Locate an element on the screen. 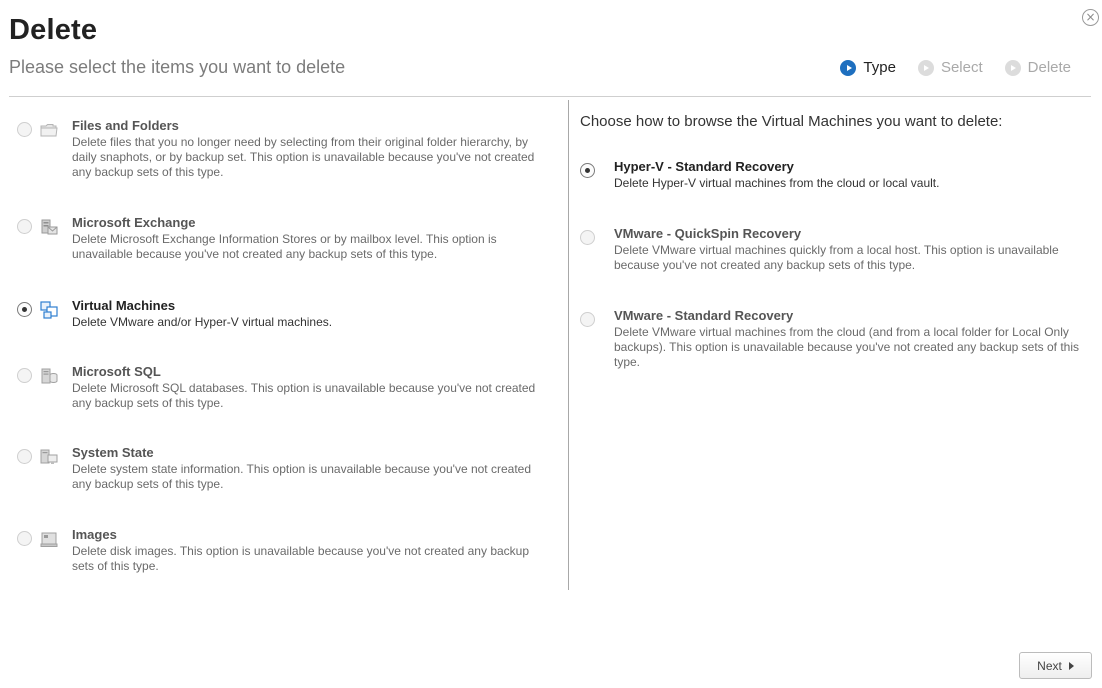  option-title: Files and Folders is located at coordinates (125, 125).